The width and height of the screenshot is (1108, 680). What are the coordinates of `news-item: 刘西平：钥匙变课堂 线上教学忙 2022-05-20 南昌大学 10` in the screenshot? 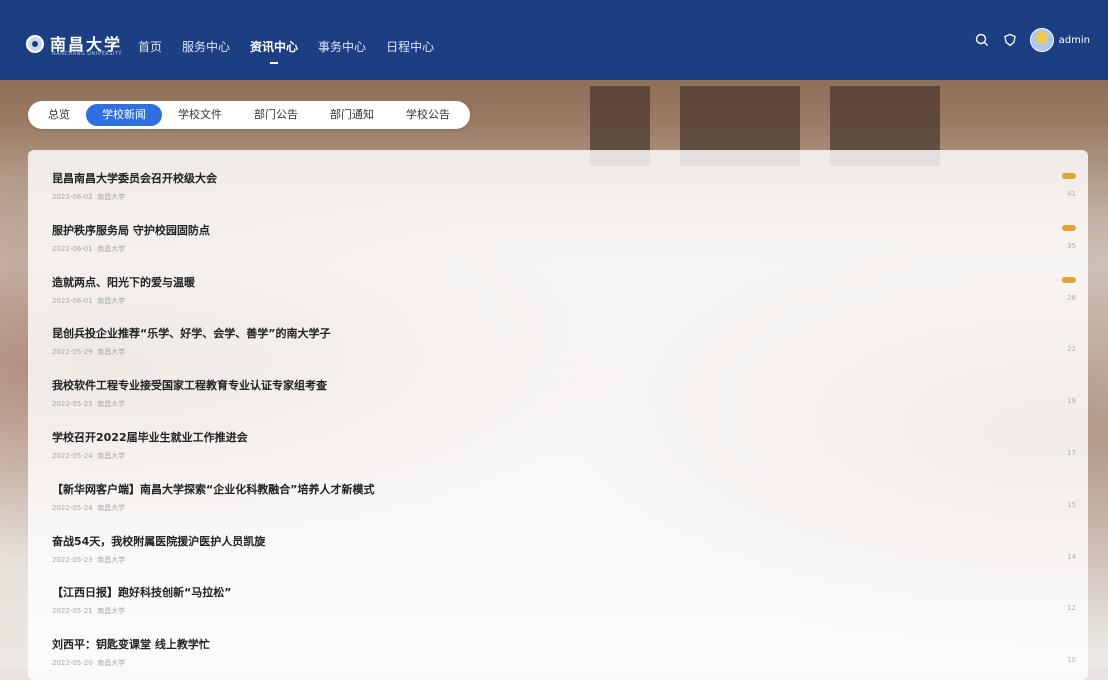 It's located at (558, 642).